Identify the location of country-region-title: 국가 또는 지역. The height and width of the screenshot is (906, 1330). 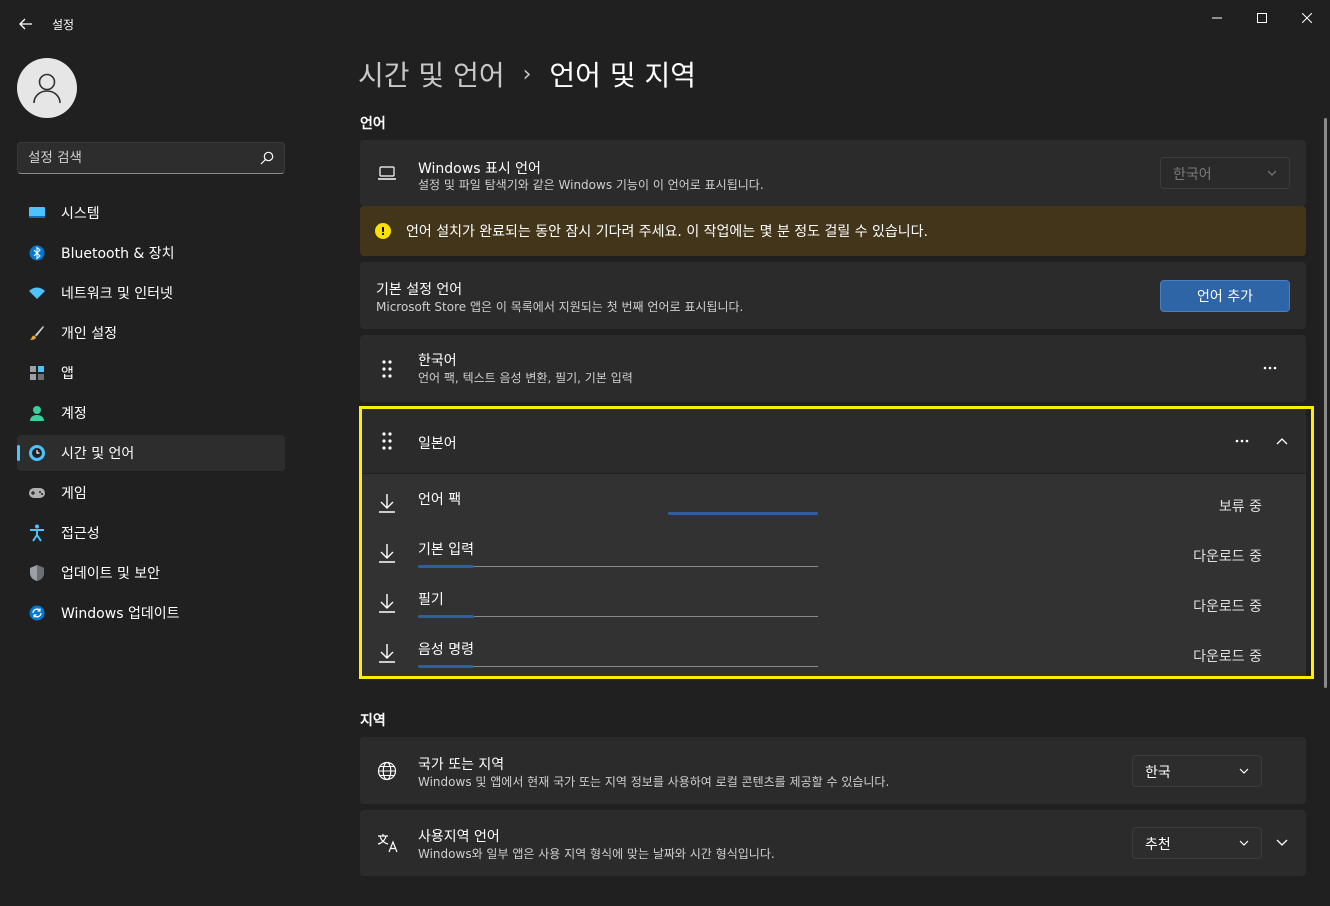
(461, 765).